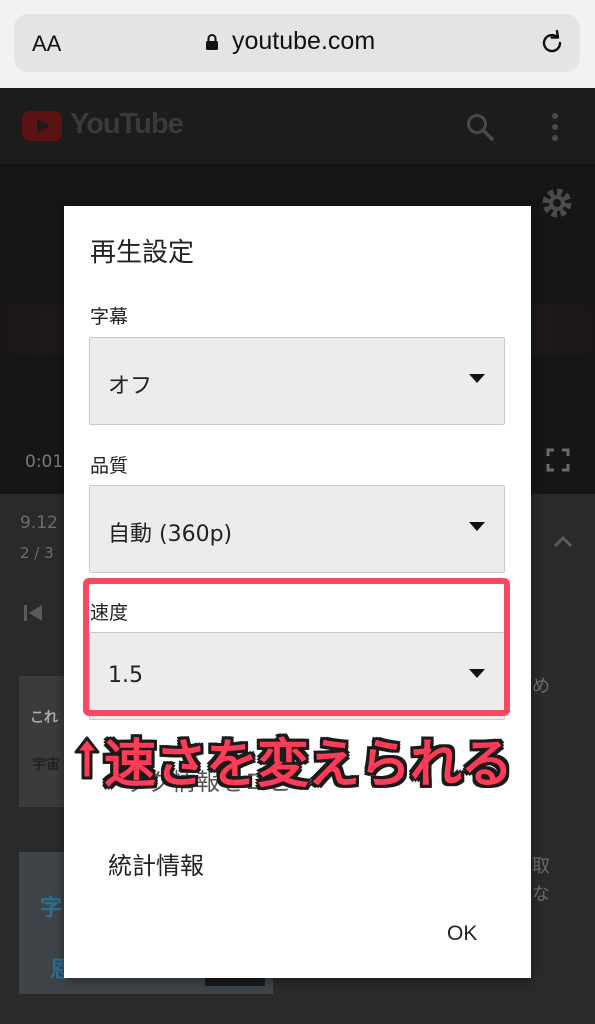  I want to click on address-bar: AA youtube.com, so click(297, 43).